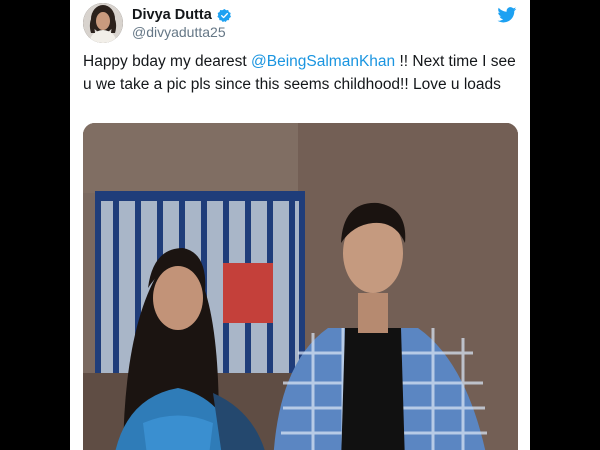  Describe the element at coordinates (167, 61) in the screenshot. I see `tweet-text-prefix: Happy bday my dearest` at that location.